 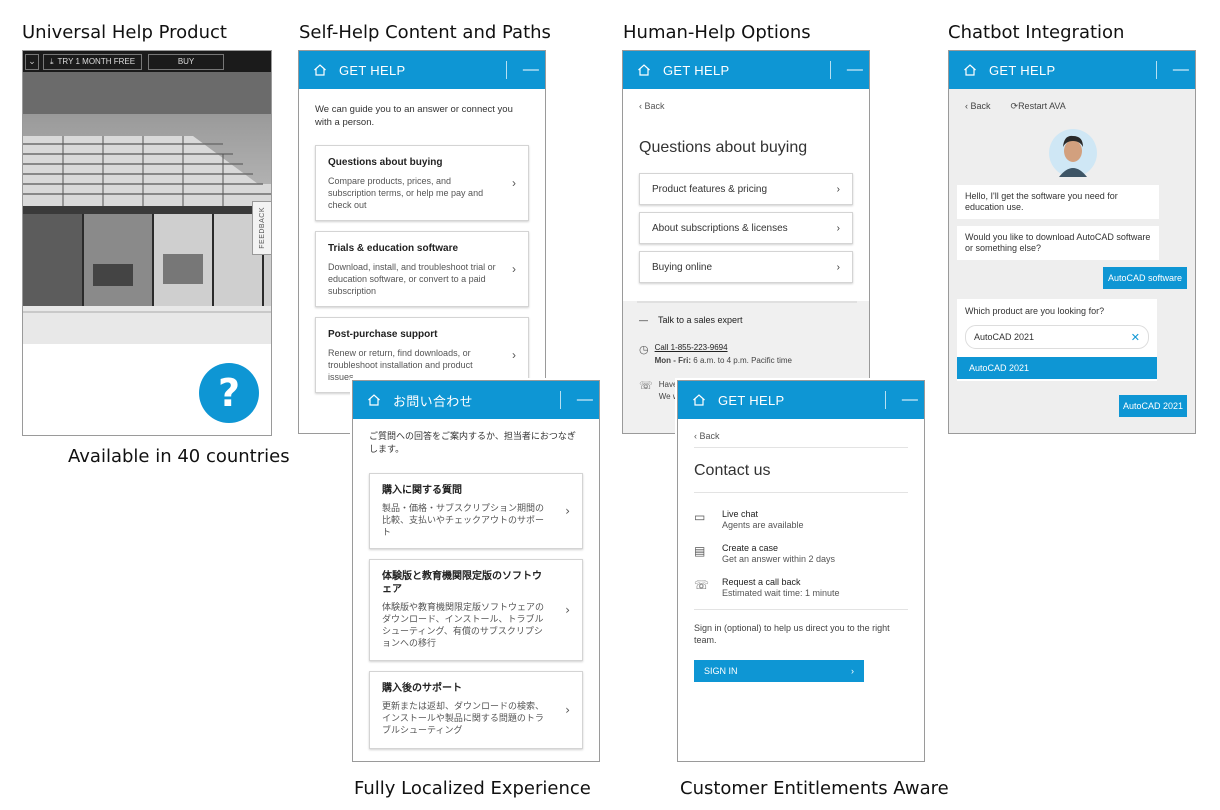 I want to click on talk-to-sales-toggle: — Talk to a sales expert, so click(x=746, y=314).